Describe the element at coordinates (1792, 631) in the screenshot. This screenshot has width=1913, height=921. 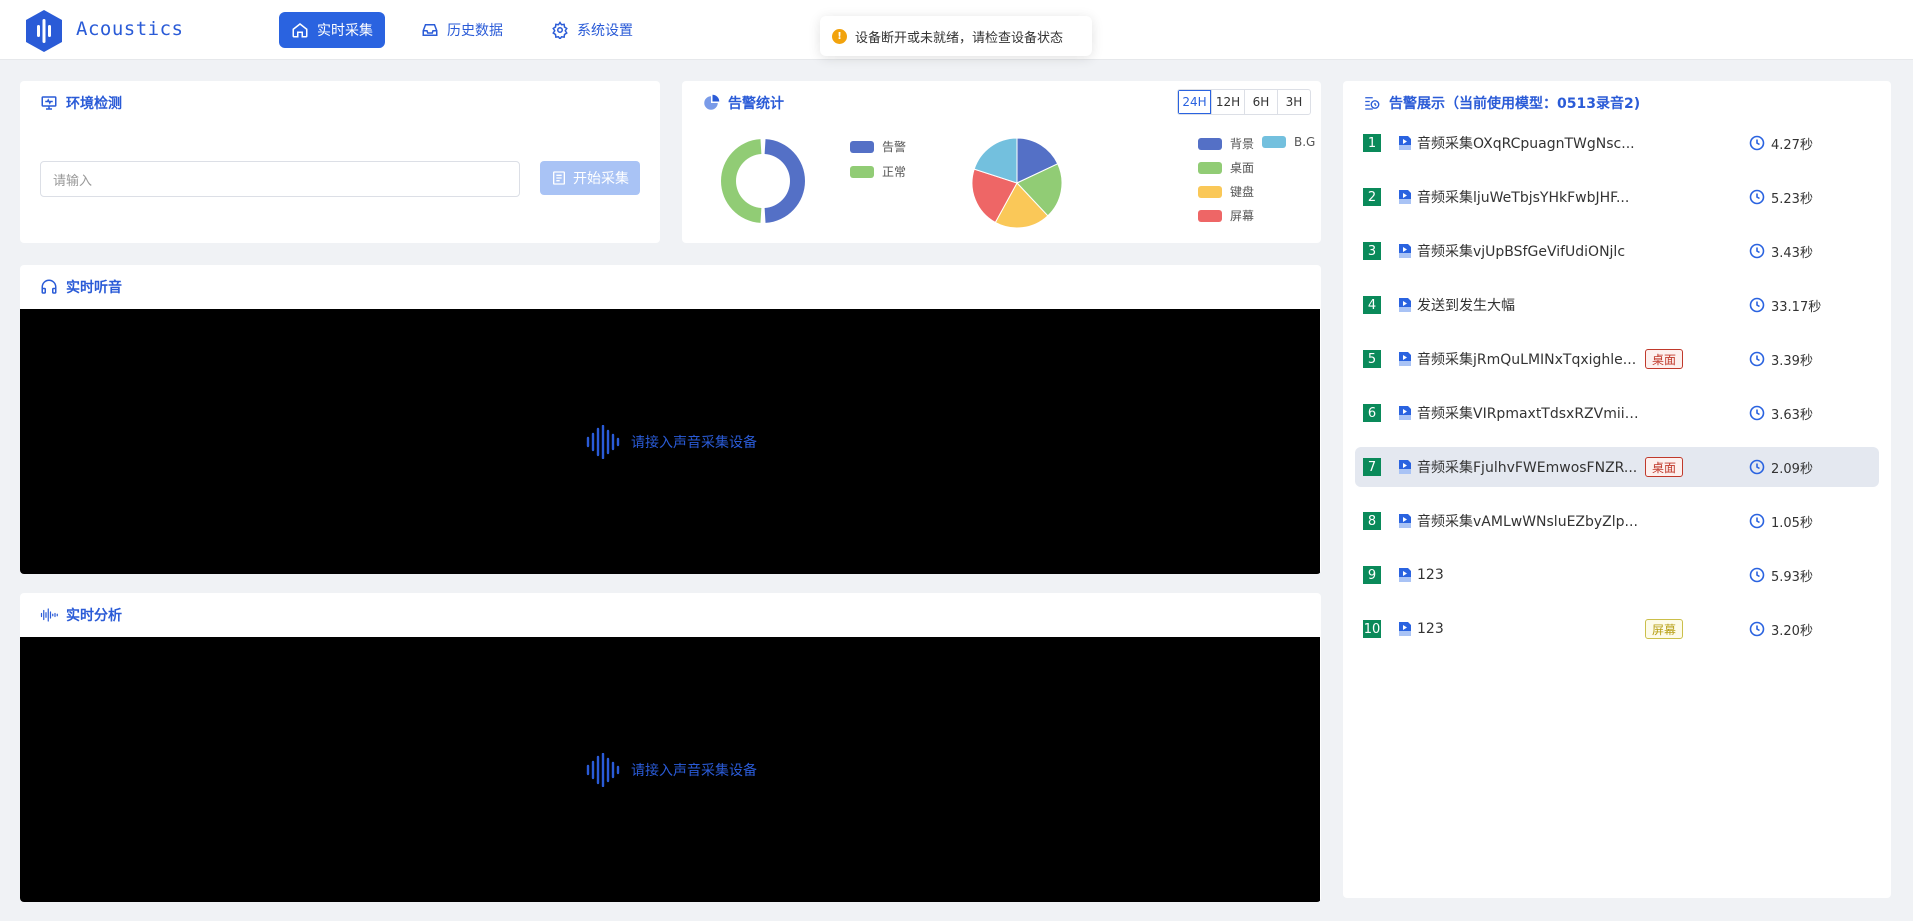
I see `alert-duration: 3.20秒` at that location.